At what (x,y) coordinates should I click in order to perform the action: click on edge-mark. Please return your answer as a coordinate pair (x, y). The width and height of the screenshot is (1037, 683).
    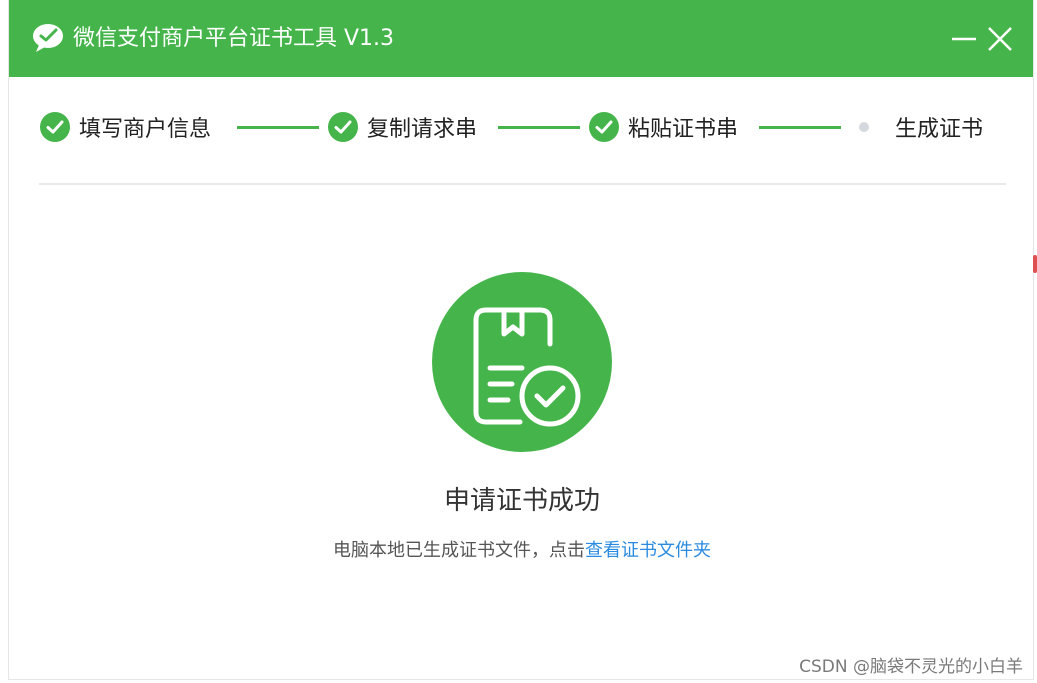
    Looking at the image, I should click on (1035, 264).